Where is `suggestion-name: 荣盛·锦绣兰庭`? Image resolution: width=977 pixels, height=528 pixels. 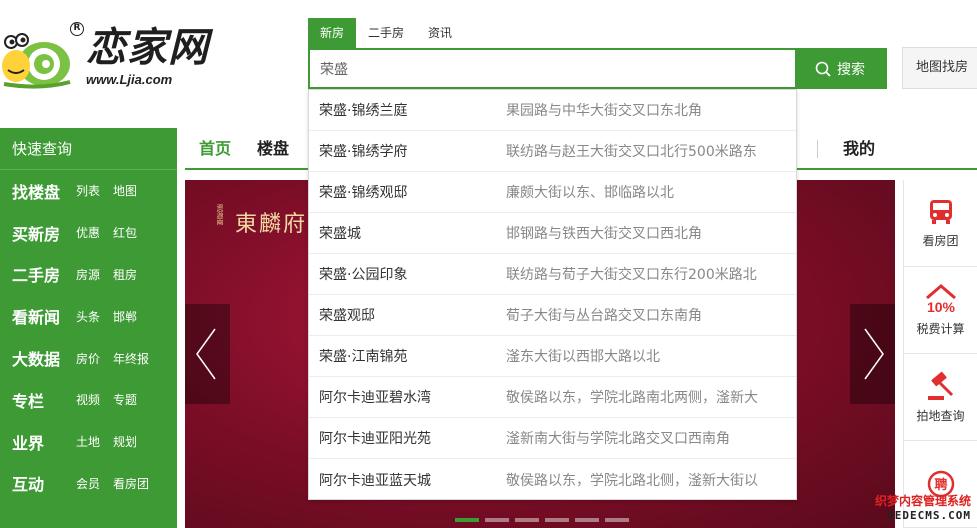
suggestion-name: 荣盛·锦绣兰庭 is located at coordinates (363, 111).